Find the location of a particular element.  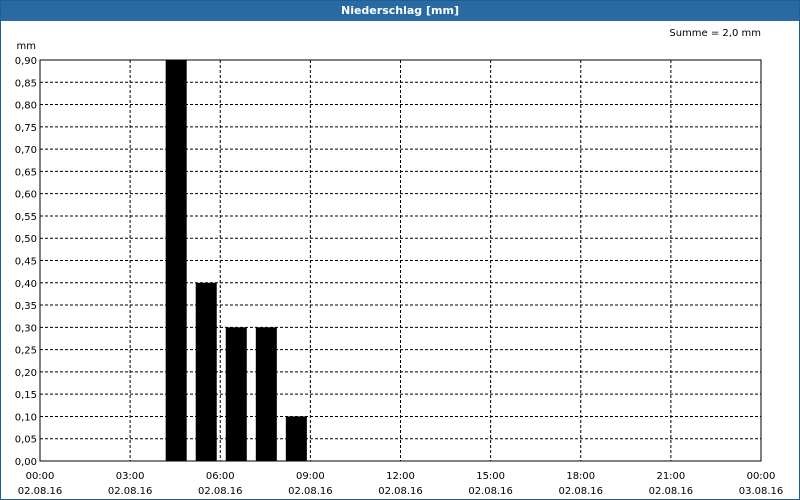

x-tick-time: 12:00 is located at coordinates (400, 476).